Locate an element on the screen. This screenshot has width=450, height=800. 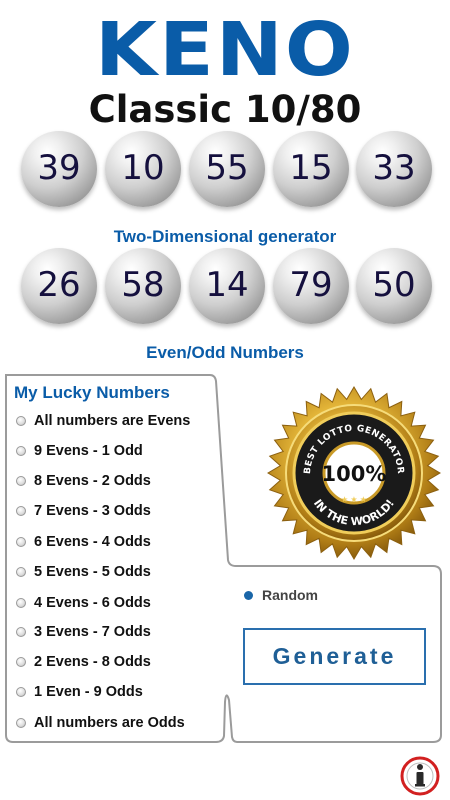
info-icon is located at coordinates (420, 776).